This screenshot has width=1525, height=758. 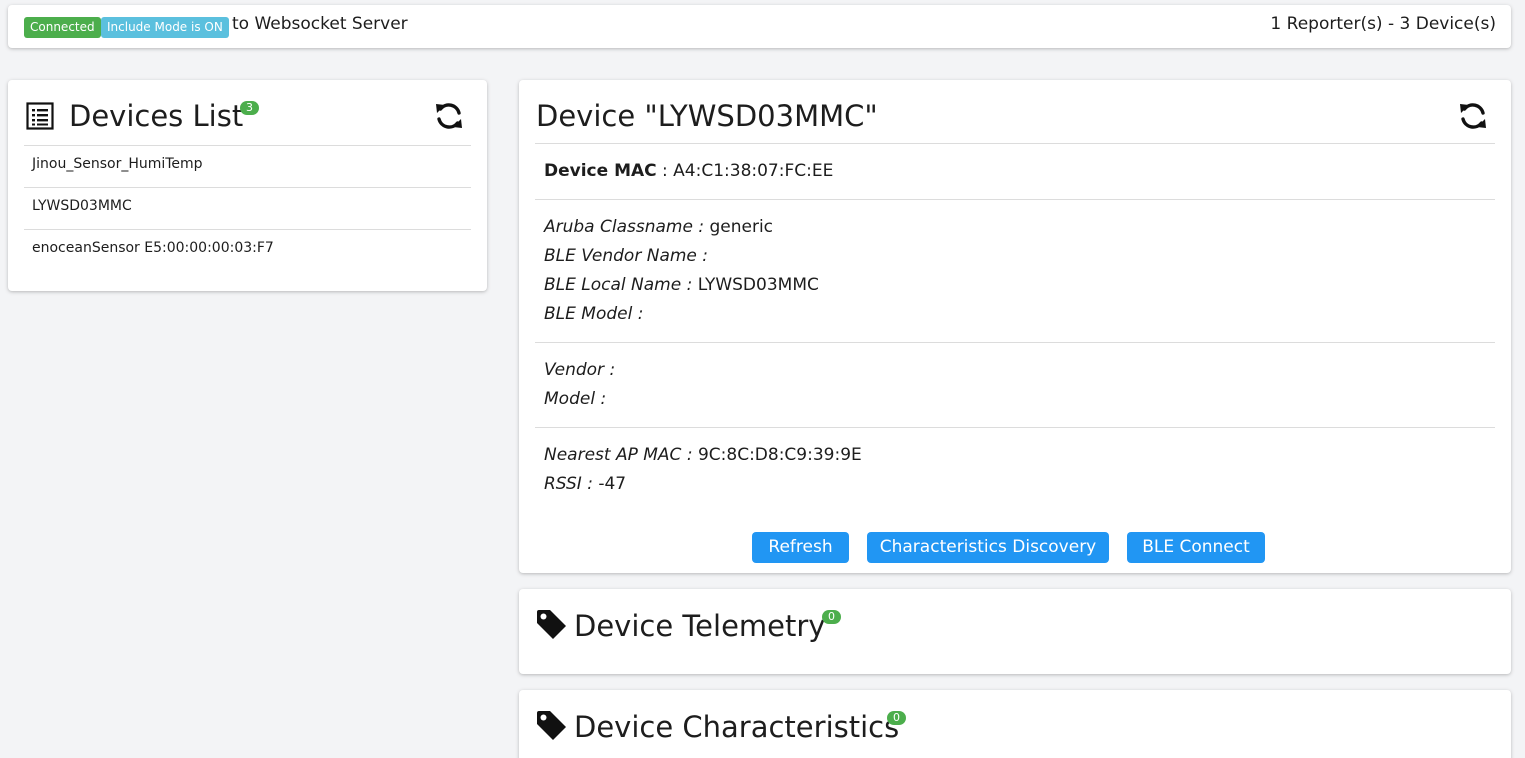 I want to click on ble-model-label: BLE Model :, so click(x=594, y=314).